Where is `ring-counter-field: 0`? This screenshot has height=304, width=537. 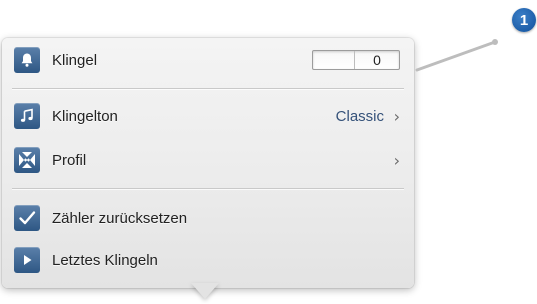
ring-counter-field: 0 is located at coordinates (356, 60).